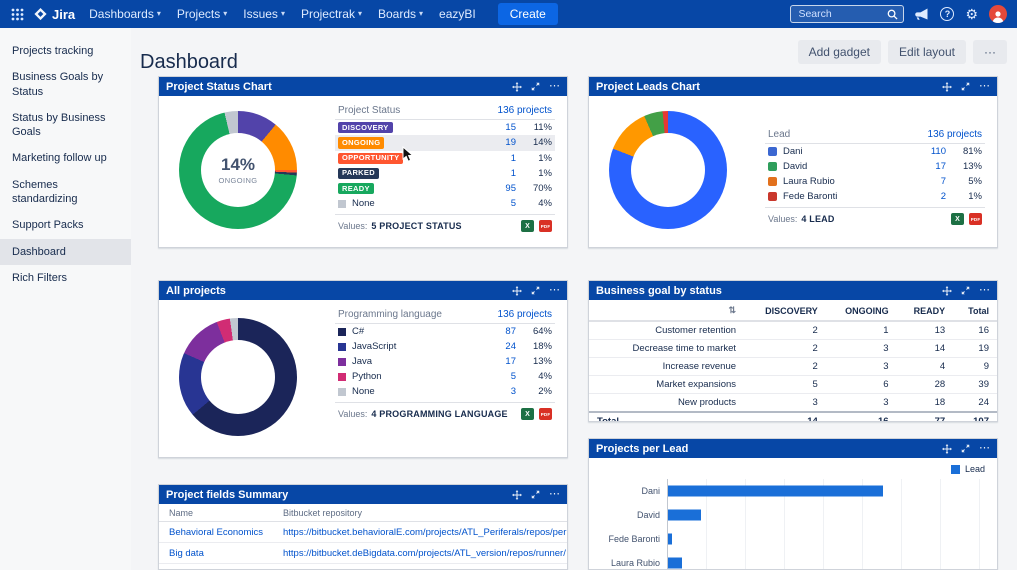  What do you see at coordinates (499, 203) in the screenshot?
I see `count-link: 5` at bounding box center [499, 203].